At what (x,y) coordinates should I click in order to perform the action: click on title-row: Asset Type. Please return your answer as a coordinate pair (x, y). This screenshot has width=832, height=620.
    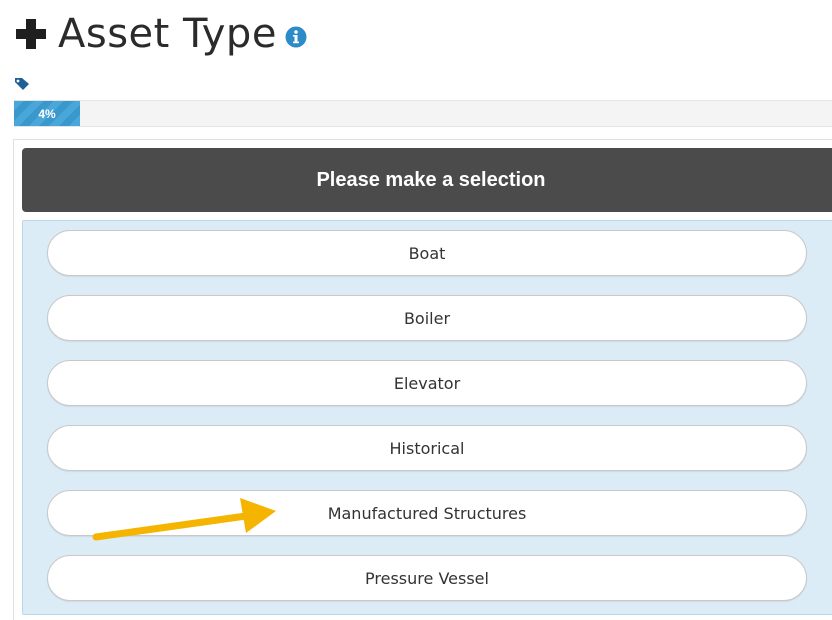
    Looking at the image, I should click on (160, 34).